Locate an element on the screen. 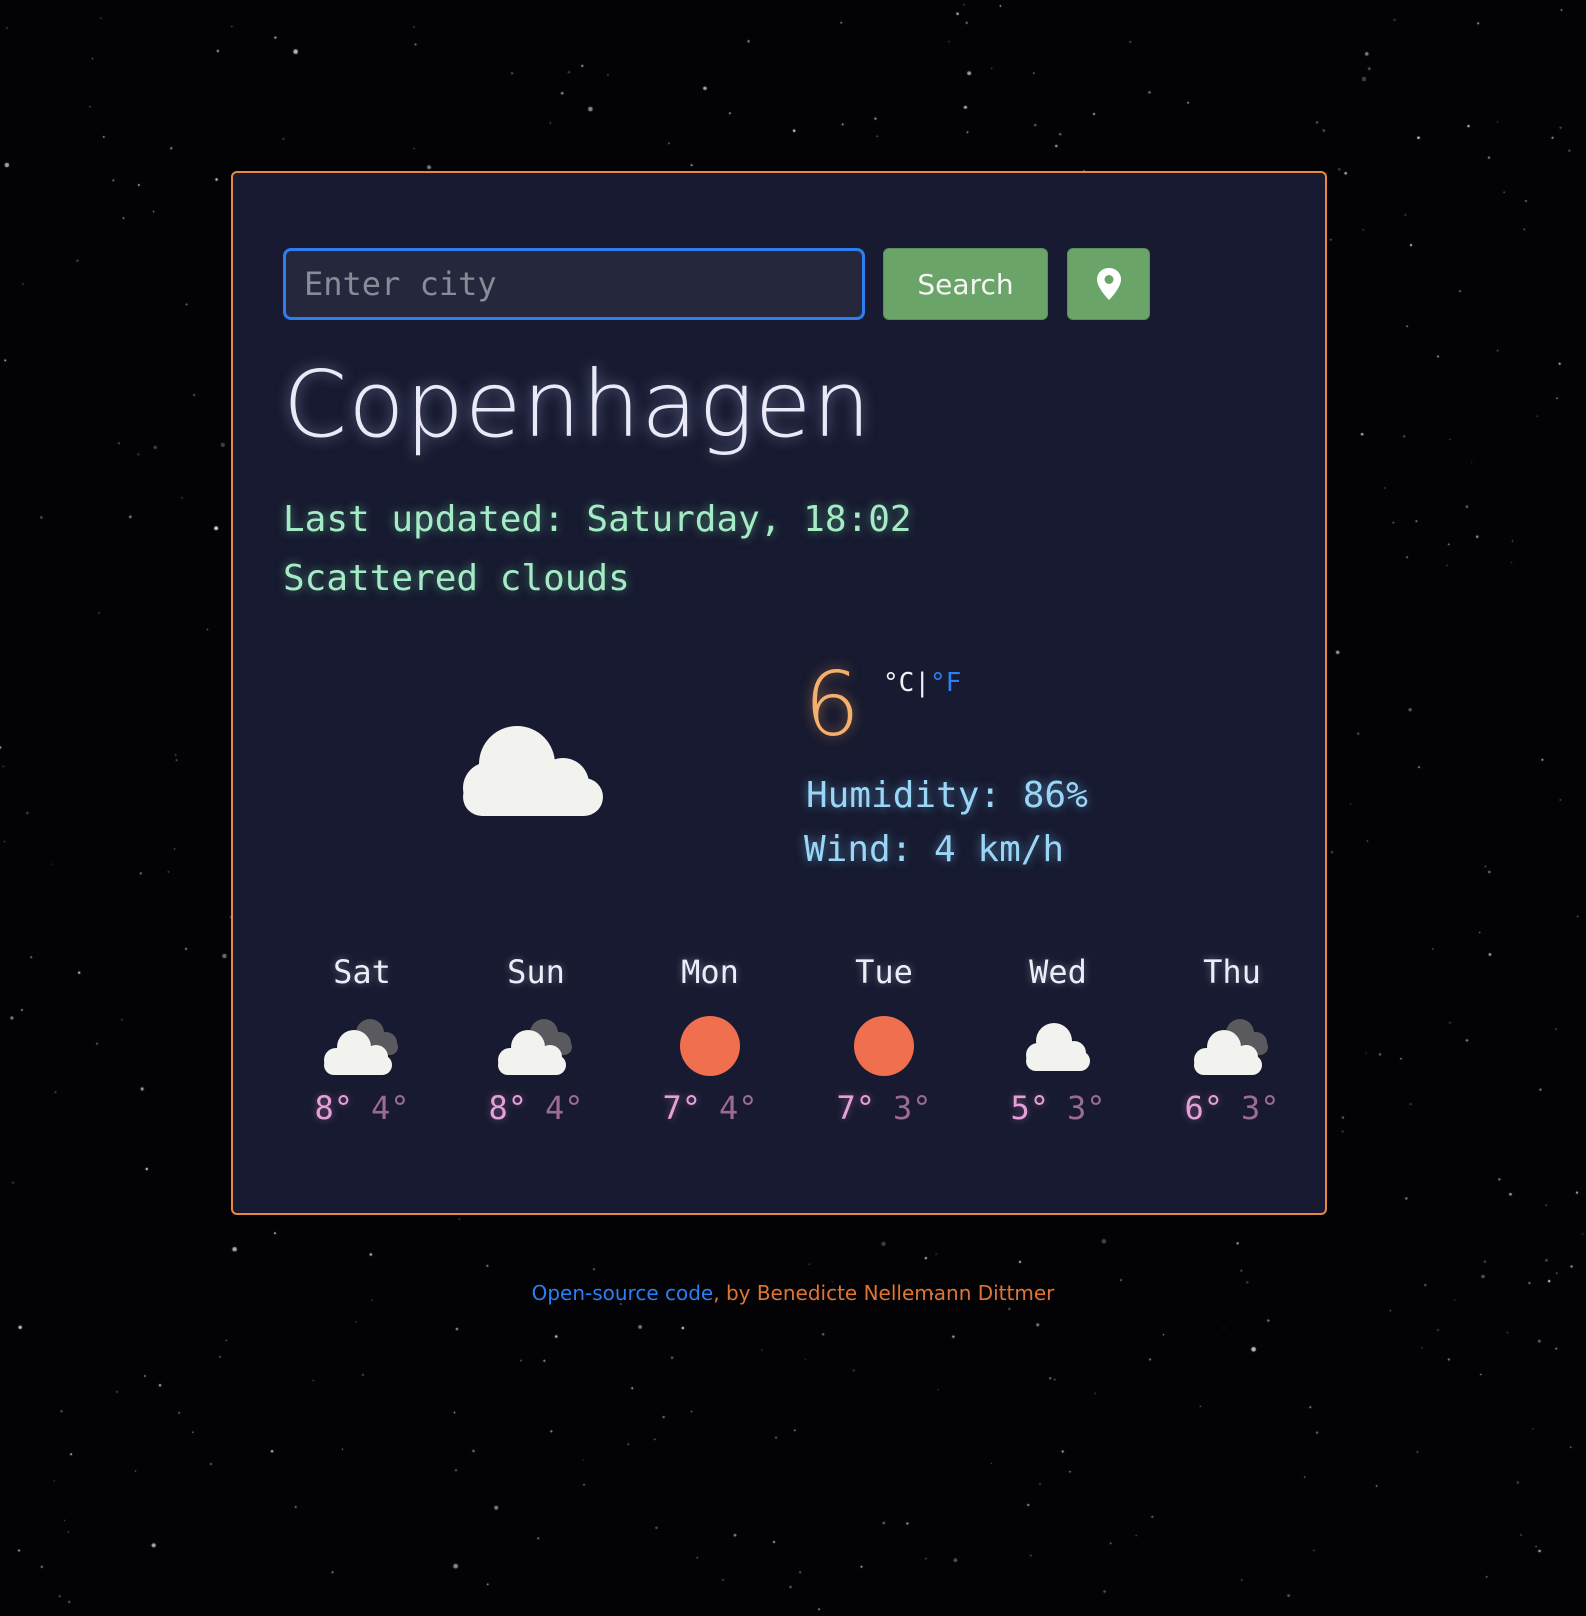 This screenshot has height=1616, width=1586. author-credit: , by Benedicte Nellemann Dittmer is located at coordinates (884, 1293).